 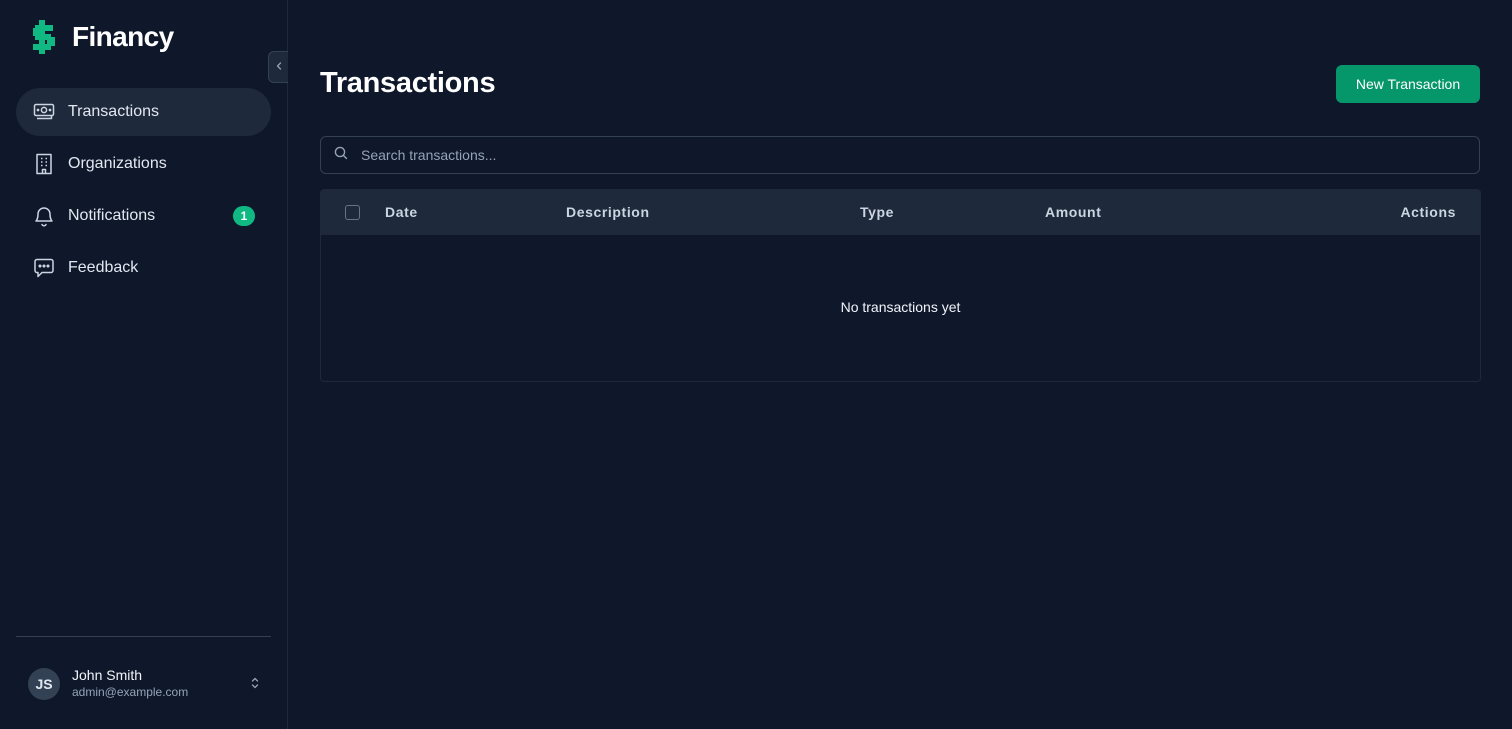 I want to click on sidebar-item-label: Notifications, so click(x=112, y=215).